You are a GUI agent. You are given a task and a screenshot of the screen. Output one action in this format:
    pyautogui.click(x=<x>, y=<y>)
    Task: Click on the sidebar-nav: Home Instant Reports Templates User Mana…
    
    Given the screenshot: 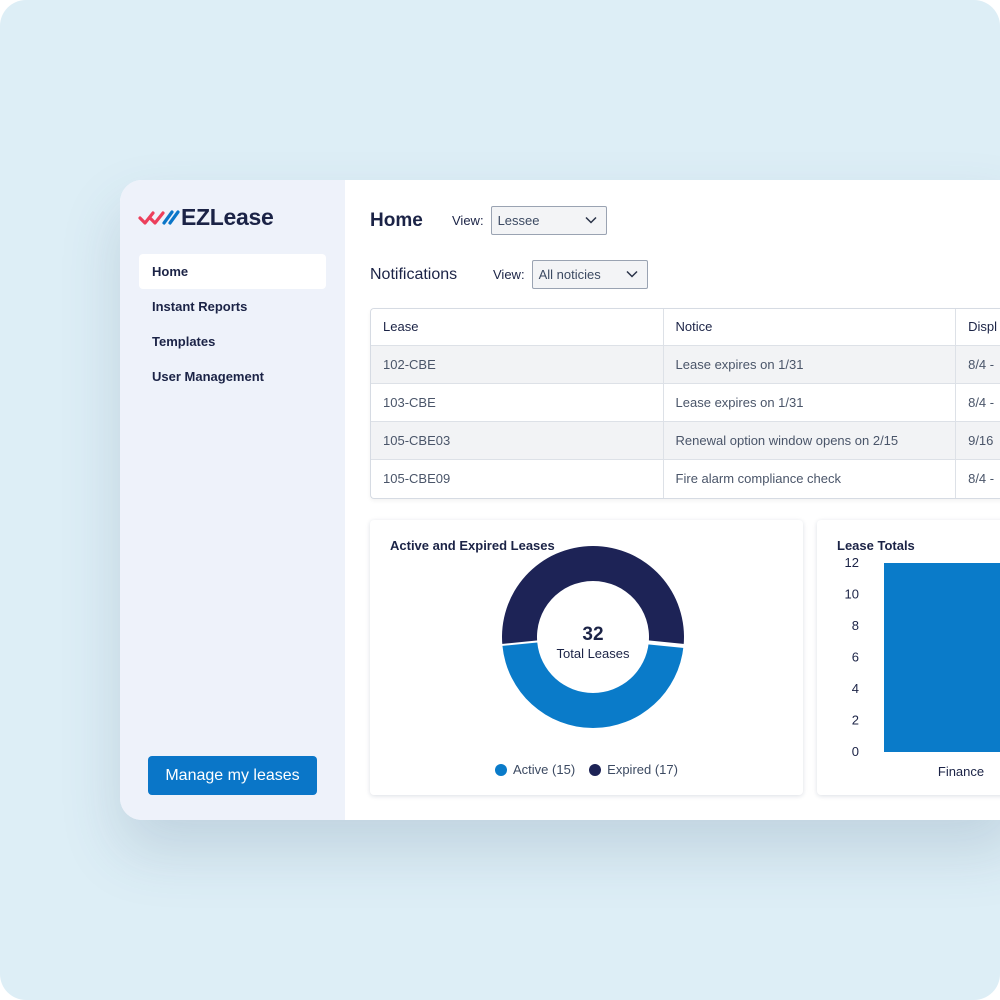 What is the action you would take?
    pyautogui.click(x=232, y=324)
    